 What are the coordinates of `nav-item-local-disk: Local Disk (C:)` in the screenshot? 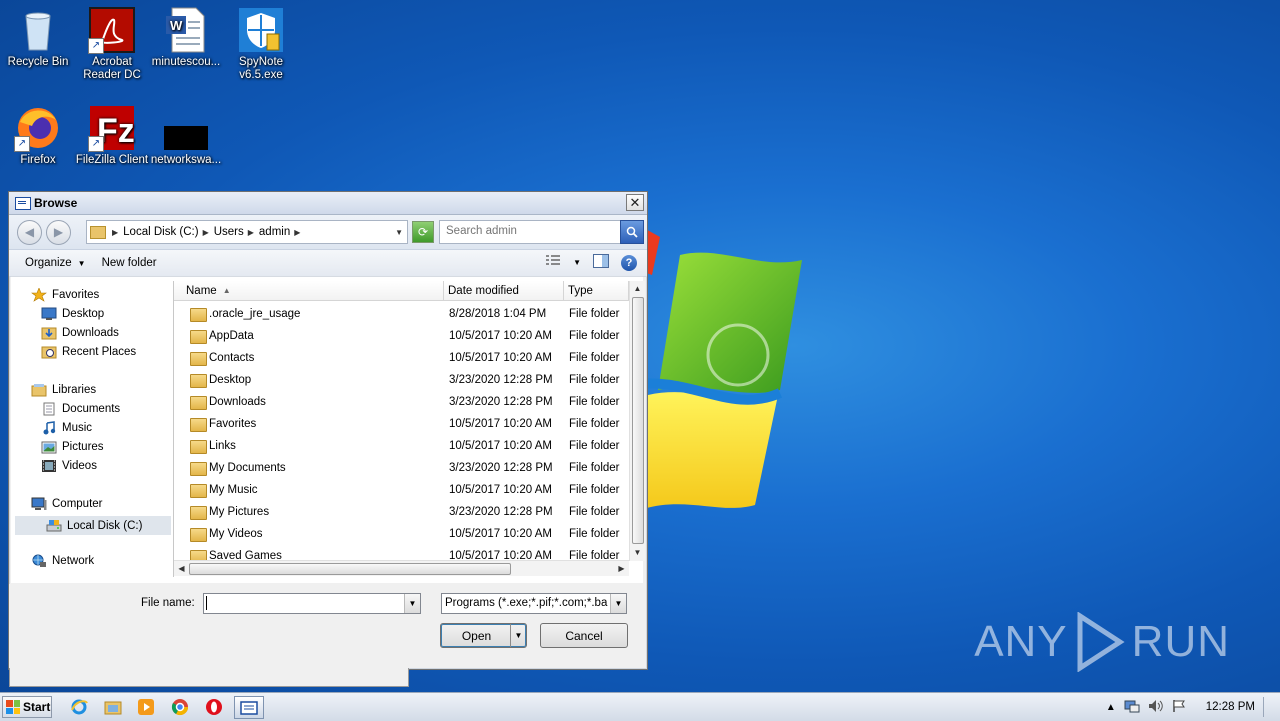 It's located at (93, 525).